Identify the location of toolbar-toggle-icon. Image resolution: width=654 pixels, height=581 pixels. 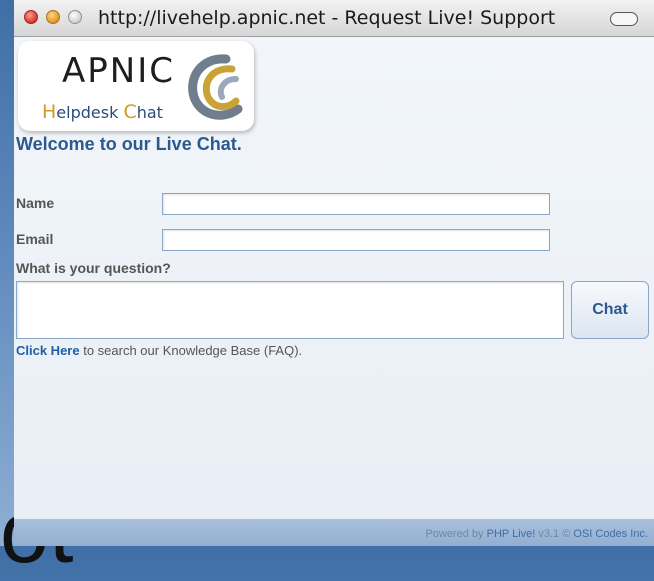
(624, 19).